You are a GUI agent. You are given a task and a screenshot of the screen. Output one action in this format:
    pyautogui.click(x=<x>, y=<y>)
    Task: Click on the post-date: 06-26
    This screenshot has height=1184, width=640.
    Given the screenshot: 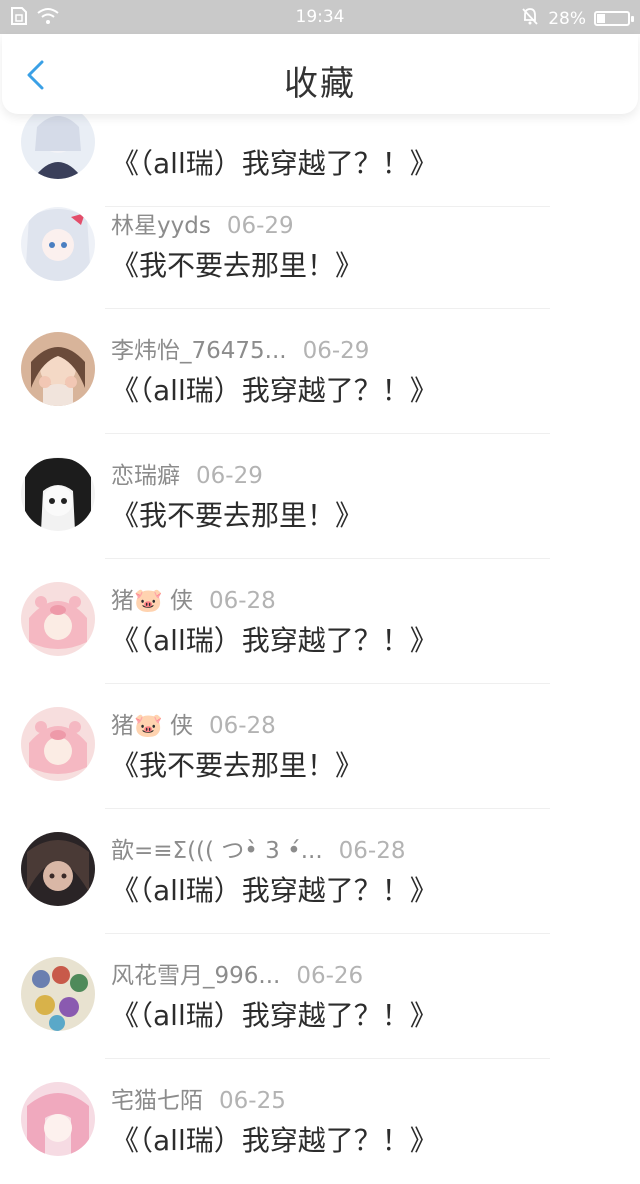 What is the action you would take?
    pyautogui.click(x=330, y=976)
    